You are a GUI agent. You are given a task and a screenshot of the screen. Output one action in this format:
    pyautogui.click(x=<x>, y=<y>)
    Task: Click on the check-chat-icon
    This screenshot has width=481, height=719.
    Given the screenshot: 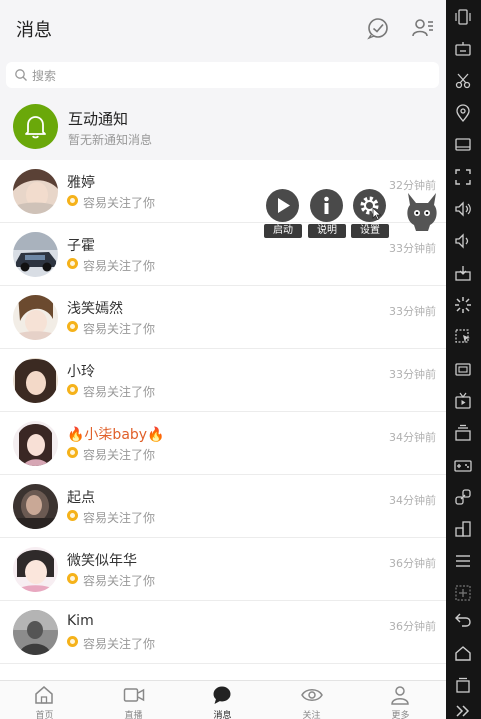 What is the action you would take?
    pyautogui.click(x=378, y=28)
    